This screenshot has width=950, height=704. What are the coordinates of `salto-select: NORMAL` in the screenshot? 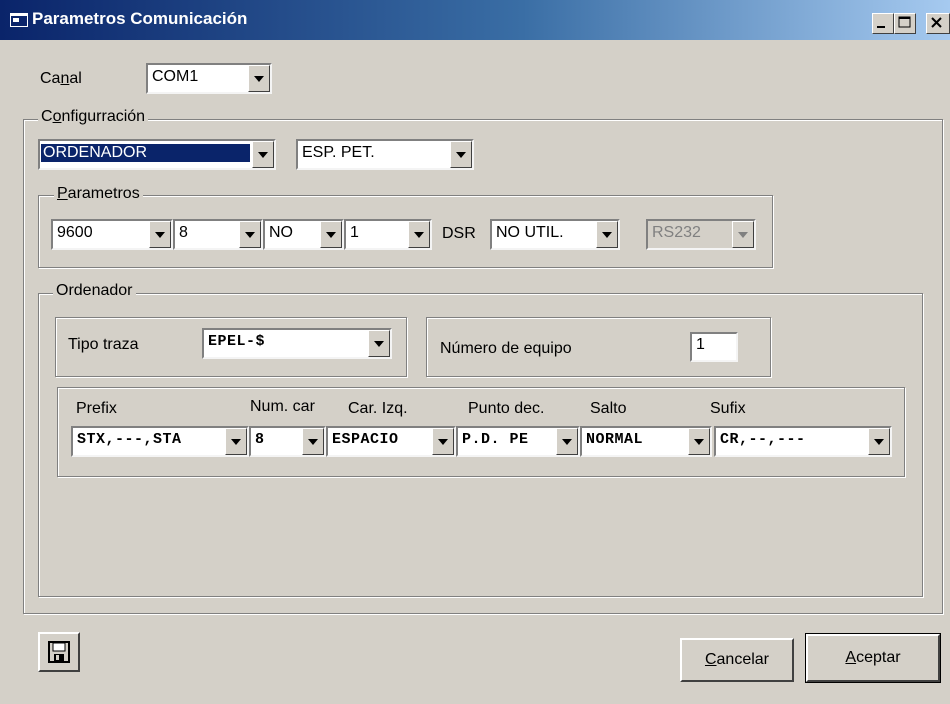 It's located at (646, 441).